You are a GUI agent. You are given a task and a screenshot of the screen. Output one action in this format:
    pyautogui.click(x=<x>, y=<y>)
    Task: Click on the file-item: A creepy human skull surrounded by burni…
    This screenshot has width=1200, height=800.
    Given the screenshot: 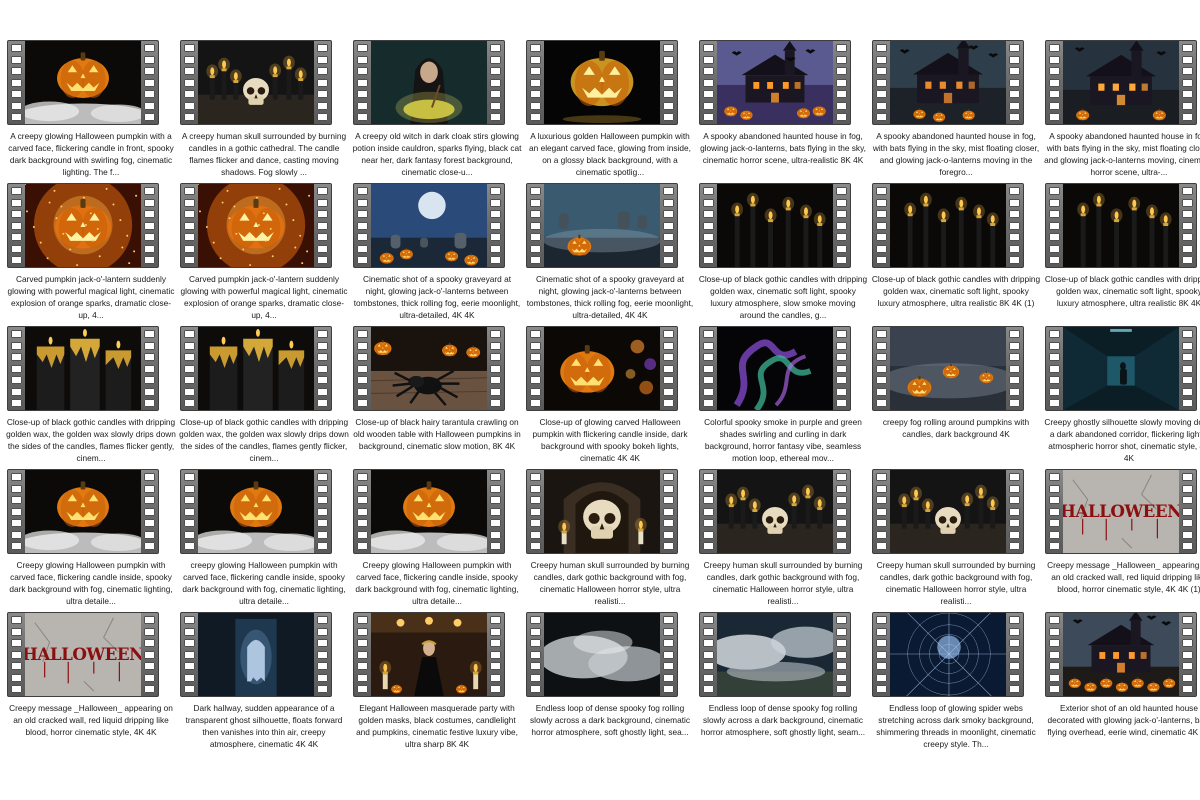 What is the action you would take?
    pyautogui.click(x=265, y=109)
    